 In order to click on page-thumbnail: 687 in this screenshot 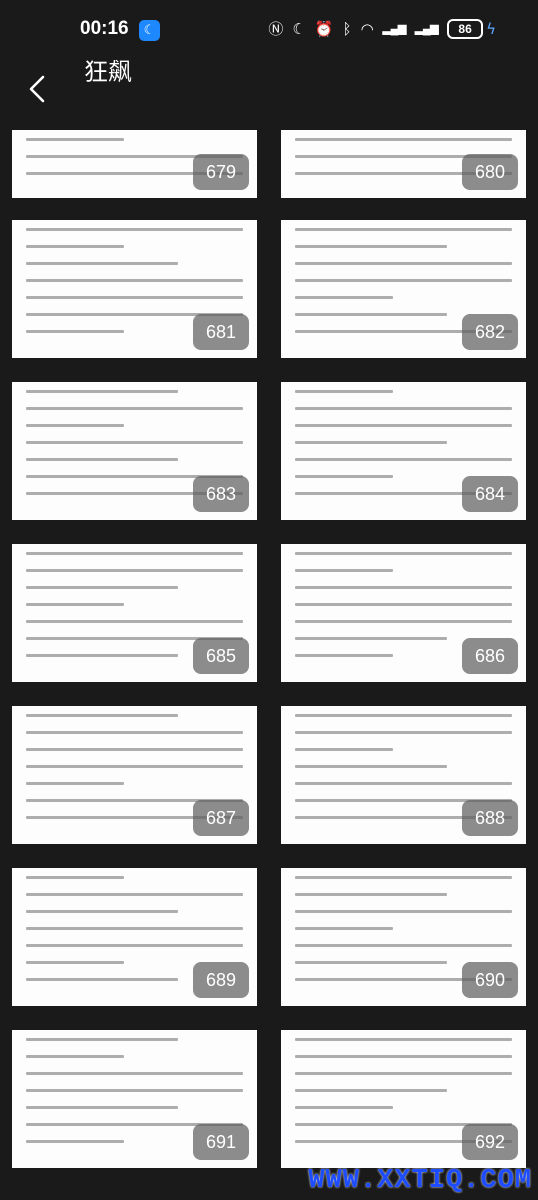, I will do `click(134, 775)`.